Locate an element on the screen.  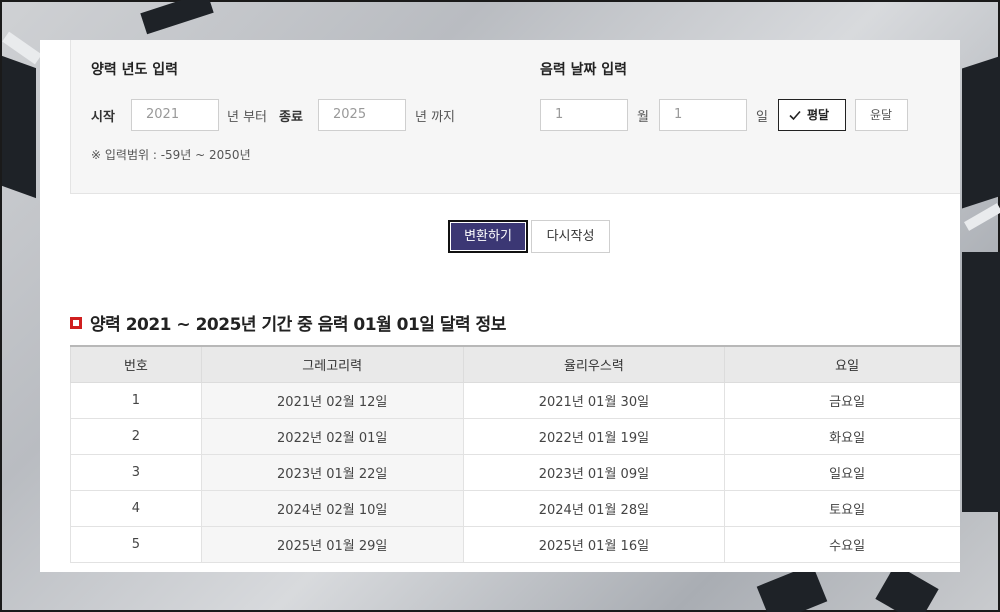
table-row: 1 2021년 02월 12일 2021년 01월 30일 금요일 is located at coordinates (515, 400).